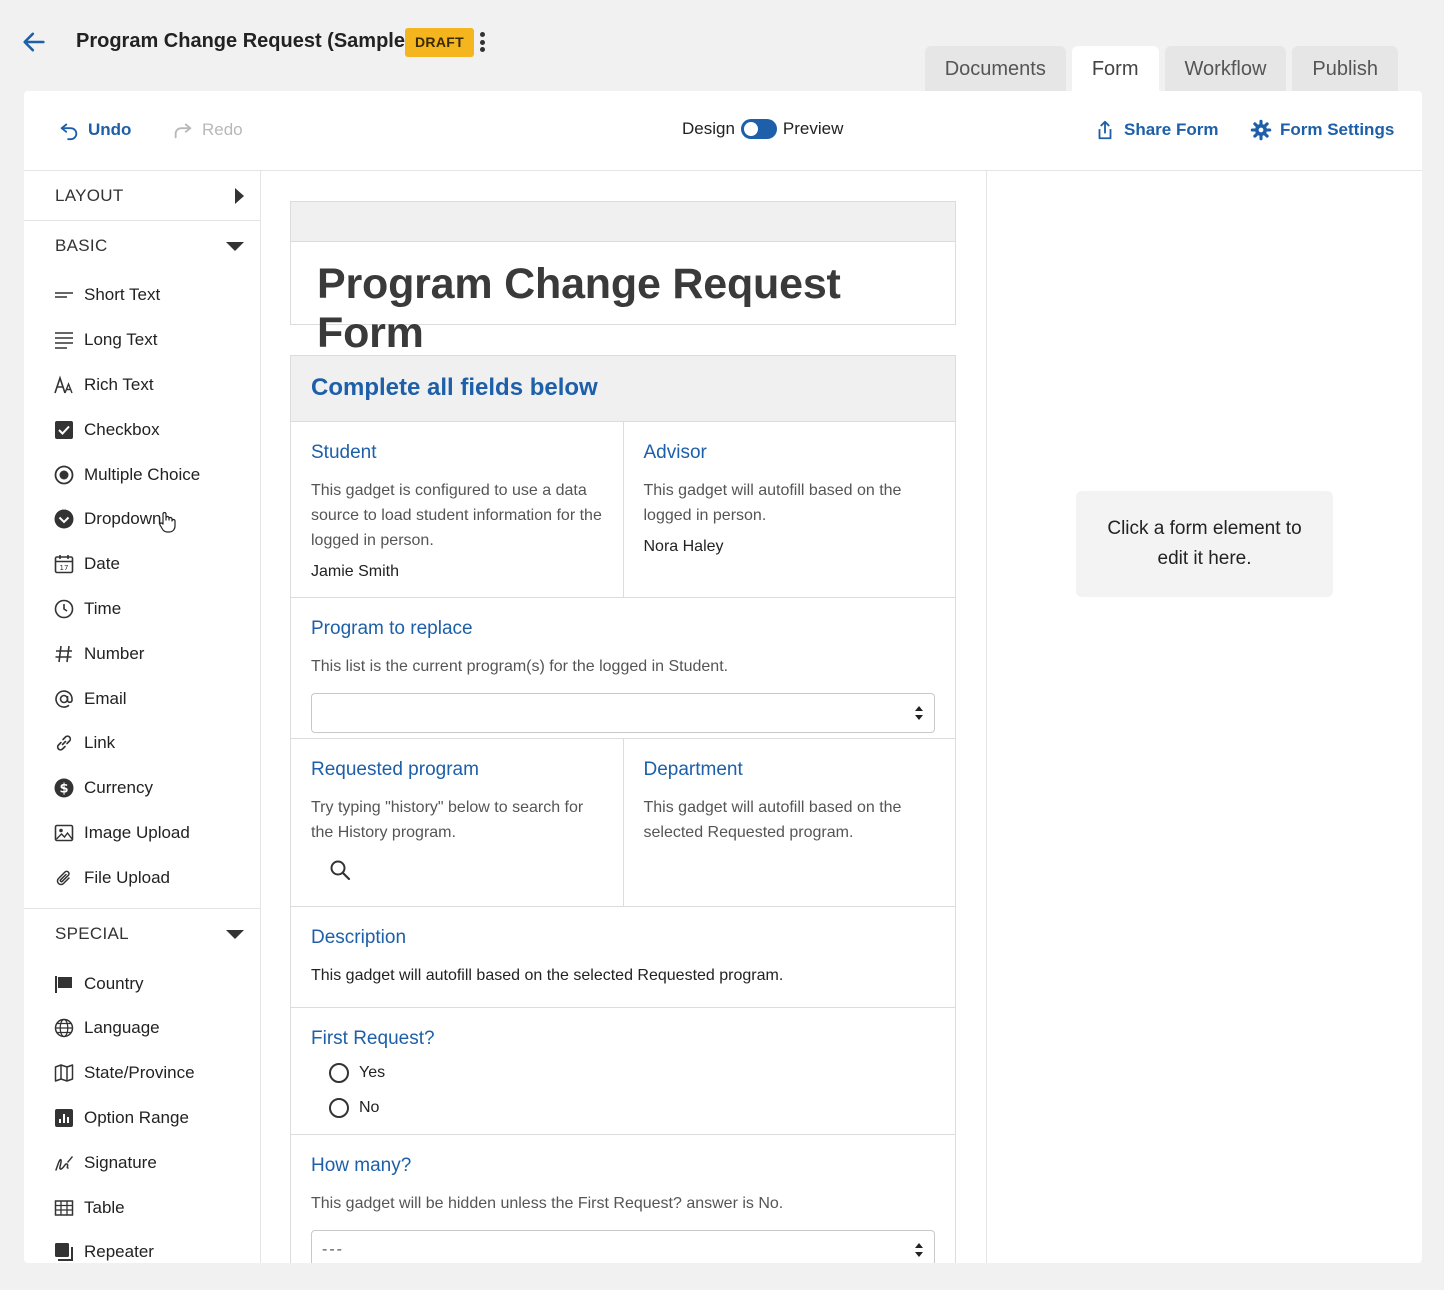 This screenshot has width=1444, height=1290. What do you see at coordinates (142, 1207) in the screenshot?
I see `palette-item-table: Table` at bounding box center [142, 1207].